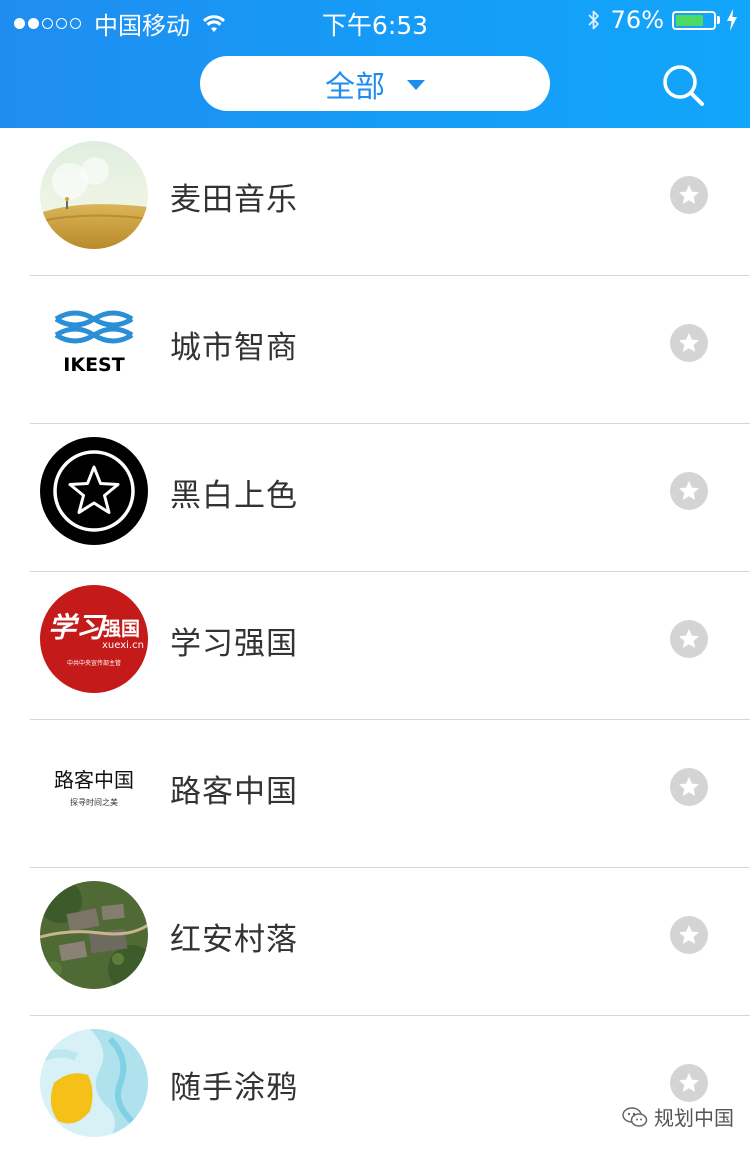 The width and height of the screenshot is (750, 1164). What do you see at coordinates (234, 200) in the screenshot?
I see `app-name: 麦田音乐` at bounding box center [234, 200].